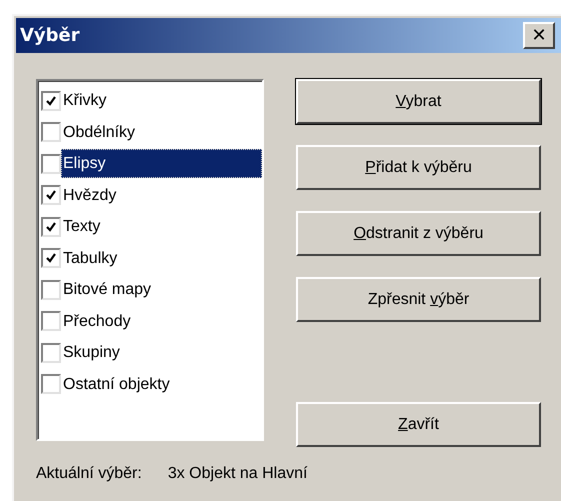 The image size is (561, 501). What do you see at coordinates (116, 384) in the screenshot?
I see `list-item: Ostatní objekty` at bounding box center [116, 384].